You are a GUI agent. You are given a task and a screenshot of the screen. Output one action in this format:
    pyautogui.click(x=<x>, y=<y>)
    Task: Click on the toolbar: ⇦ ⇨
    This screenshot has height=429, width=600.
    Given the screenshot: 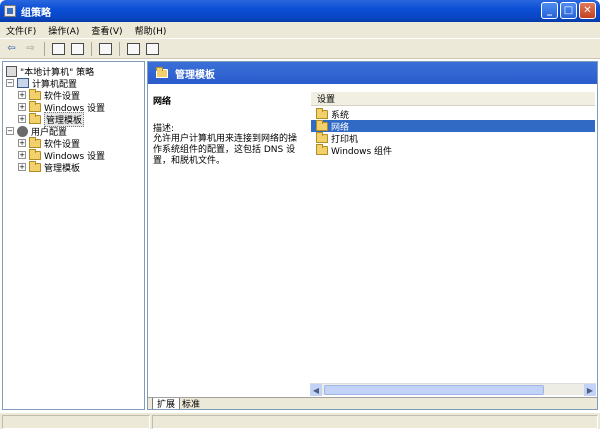 What is the action you would take?
    pyautogui.click(x=300, y=49)
    